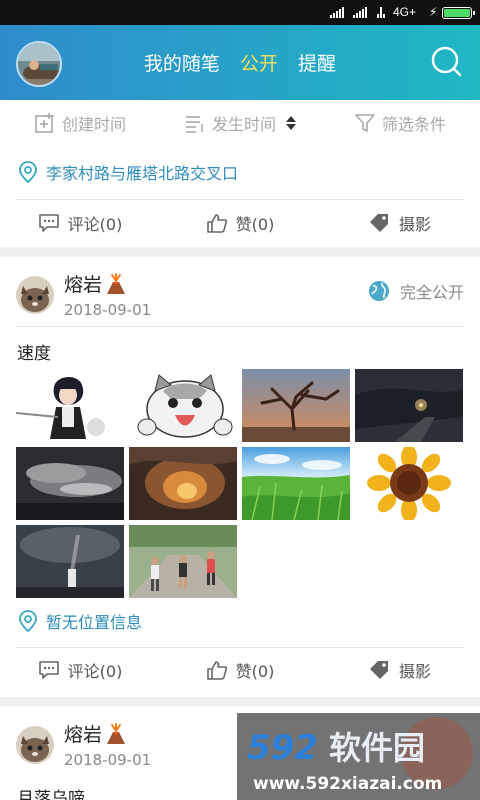  What do you see at coordinates (296, 483) in the screenshot?
I see `photo-green-grass` at bounding box center [296, 483].